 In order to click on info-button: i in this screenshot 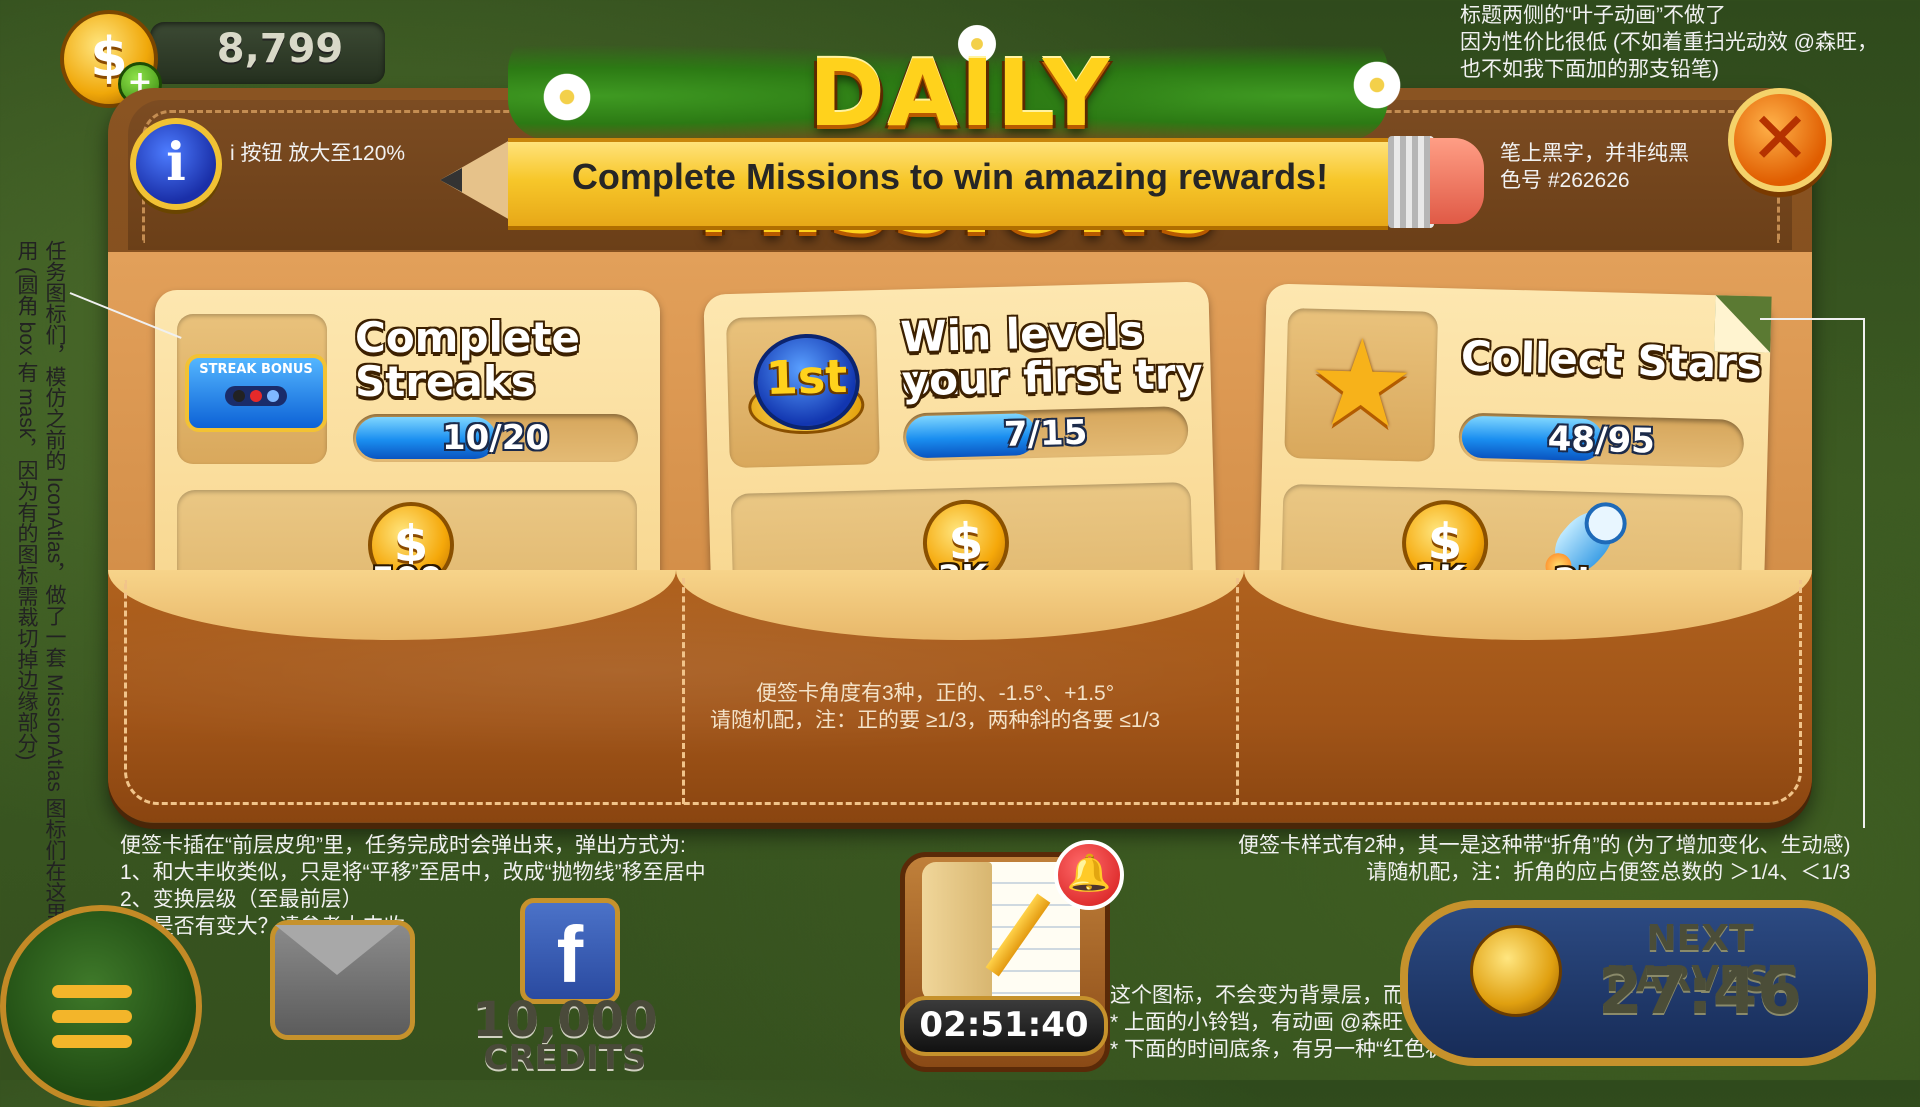, I will do `click(176, 164)`.